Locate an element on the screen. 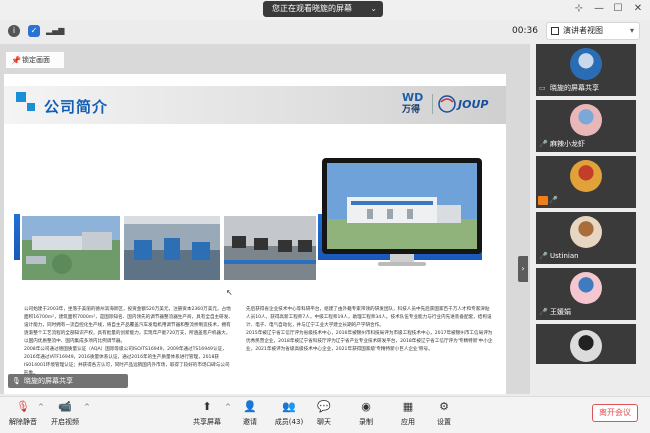 This screenshot has width=650, height=433. chat-icon: 💬 is located at coordinates (324, 406).